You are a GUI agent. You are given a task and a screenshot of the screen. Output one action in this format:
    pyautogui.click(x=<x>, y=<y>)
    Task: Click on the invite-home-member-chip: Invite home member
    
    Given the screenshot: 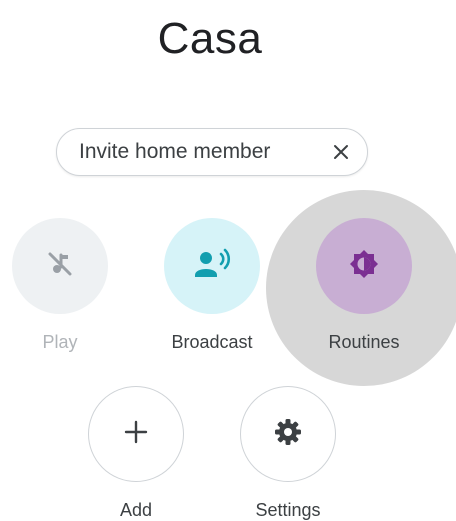 What is the action you would take?
    pyautogui.click(x=212, y=152)
    